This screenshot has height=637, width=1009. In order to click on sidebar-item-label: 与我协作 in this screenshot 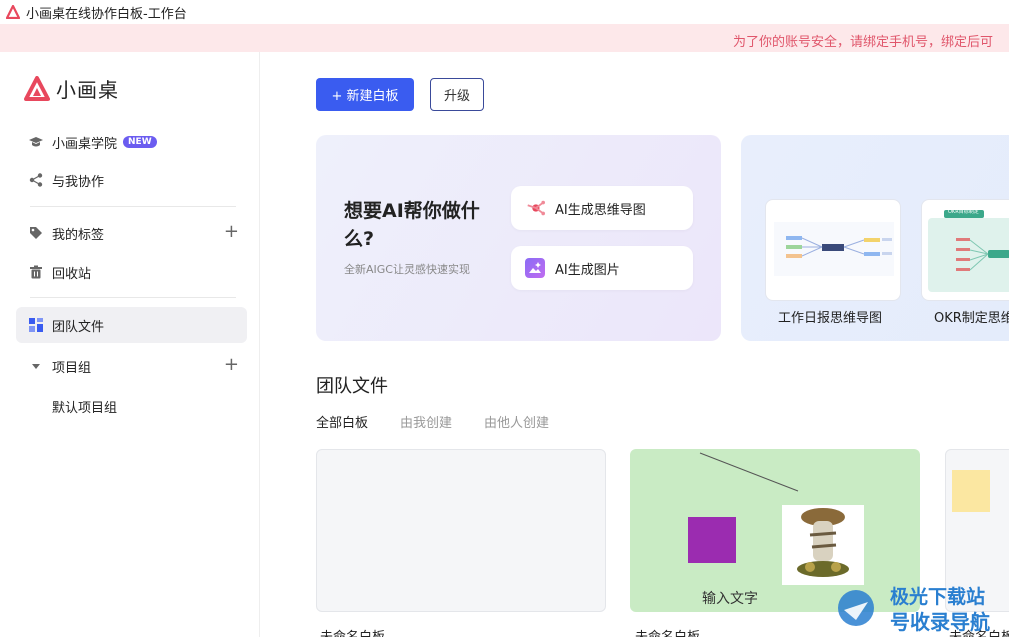, I will do `click(78, 182)`.